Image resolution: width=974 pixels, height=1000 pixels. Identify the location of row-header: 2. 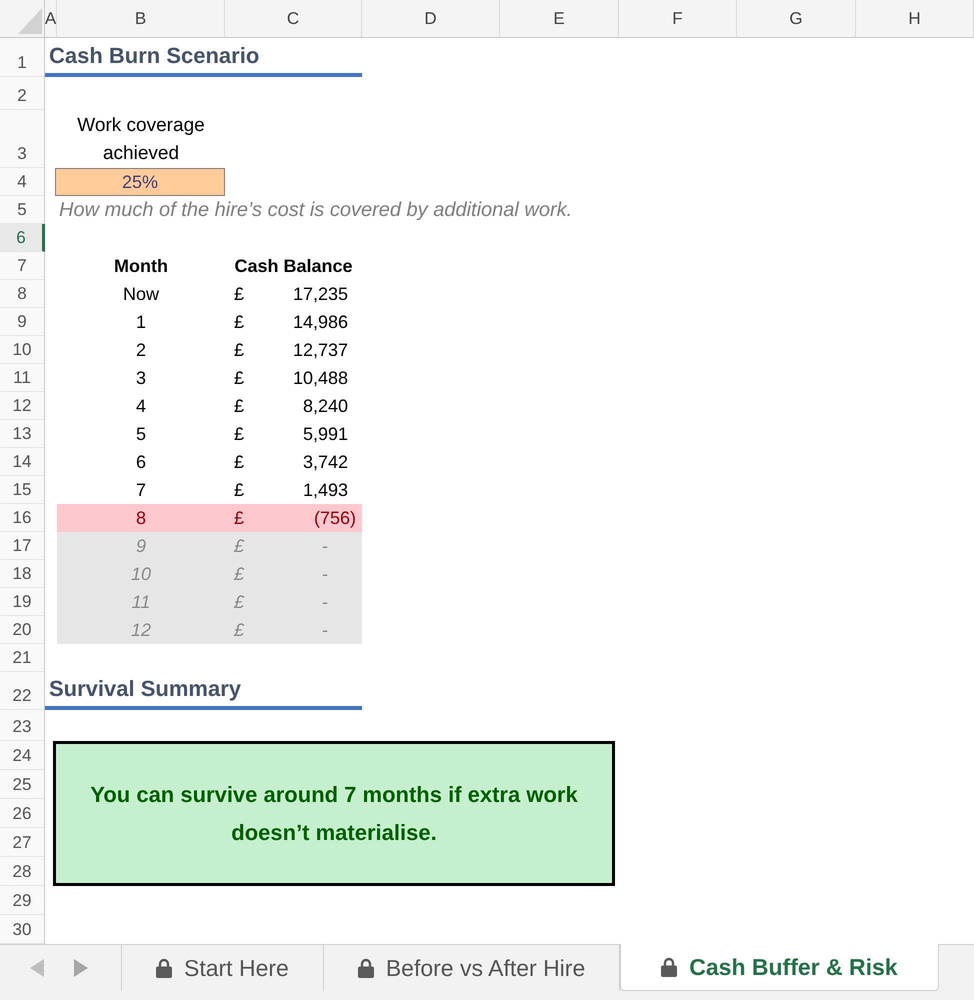
(22, 93).